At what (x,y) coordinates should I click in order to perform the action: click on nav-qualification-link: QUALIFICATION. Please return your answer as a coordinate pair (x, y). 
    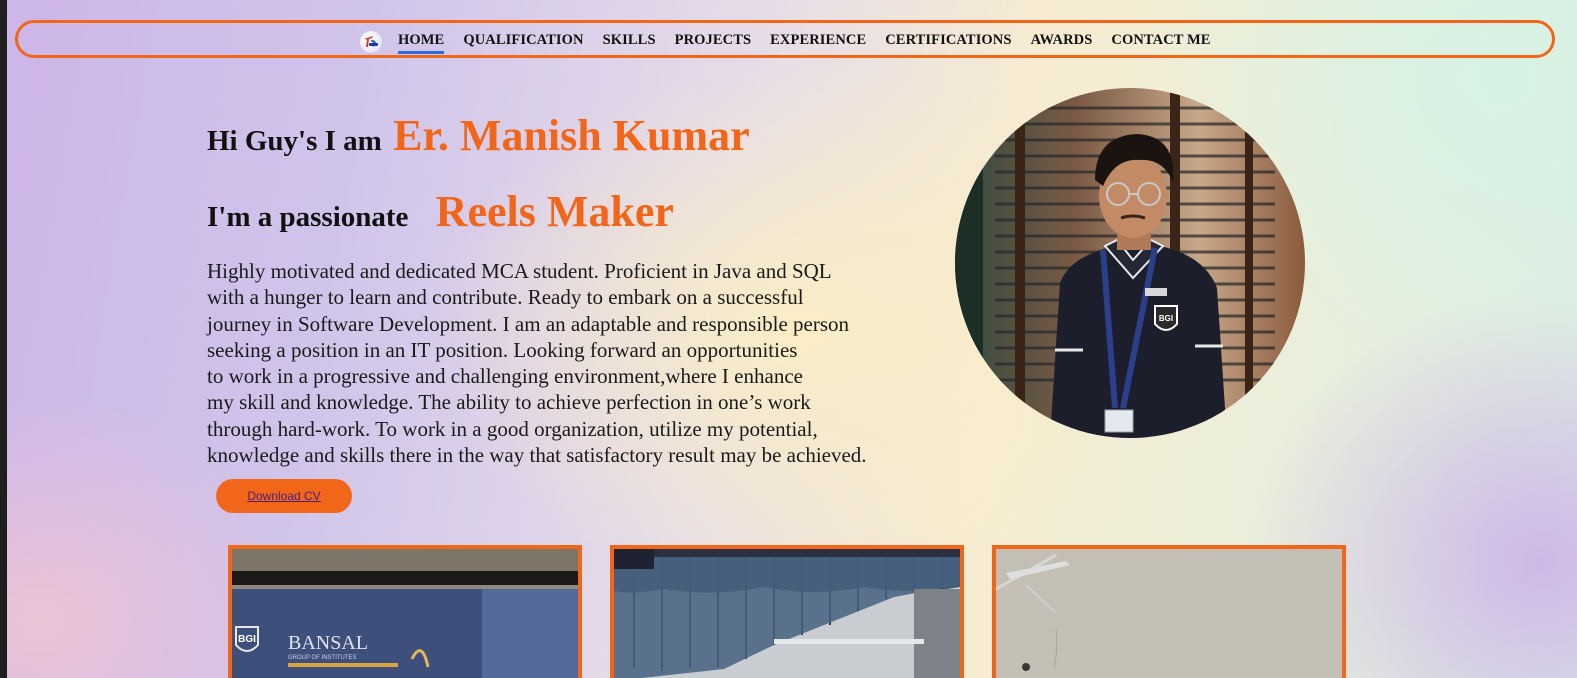
    Looking at the image, I should click on (523, 40).